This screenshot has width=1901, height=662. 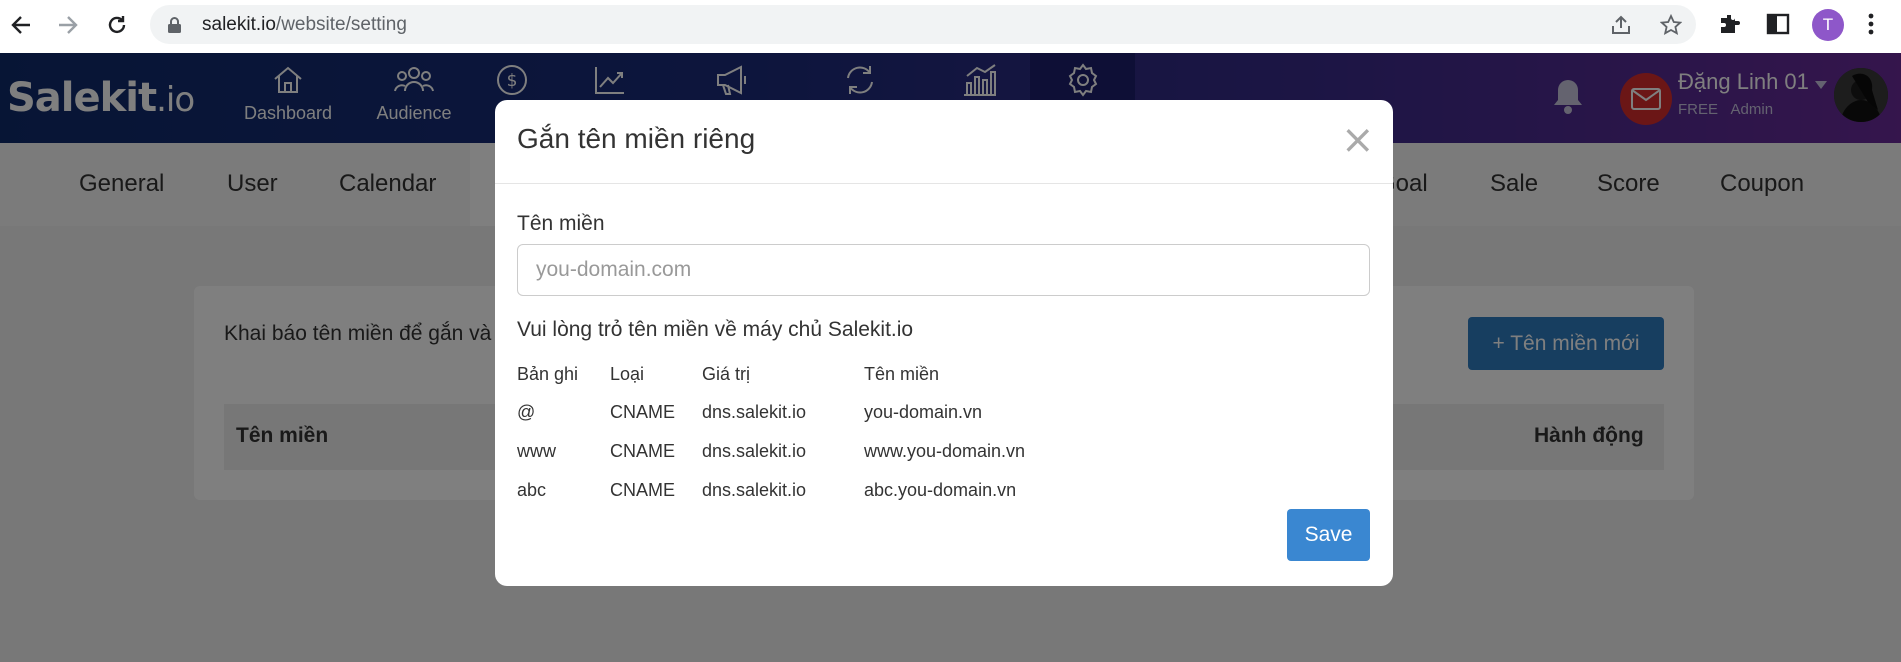 I want to click on star-icon, so click(x=1671, y=24).